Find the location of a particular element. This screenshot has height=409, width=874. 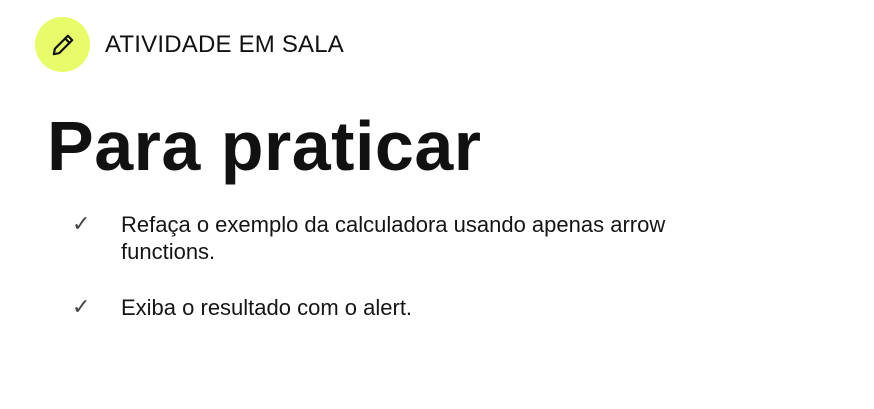

pencil-icon is located at coordinates (63, 45).